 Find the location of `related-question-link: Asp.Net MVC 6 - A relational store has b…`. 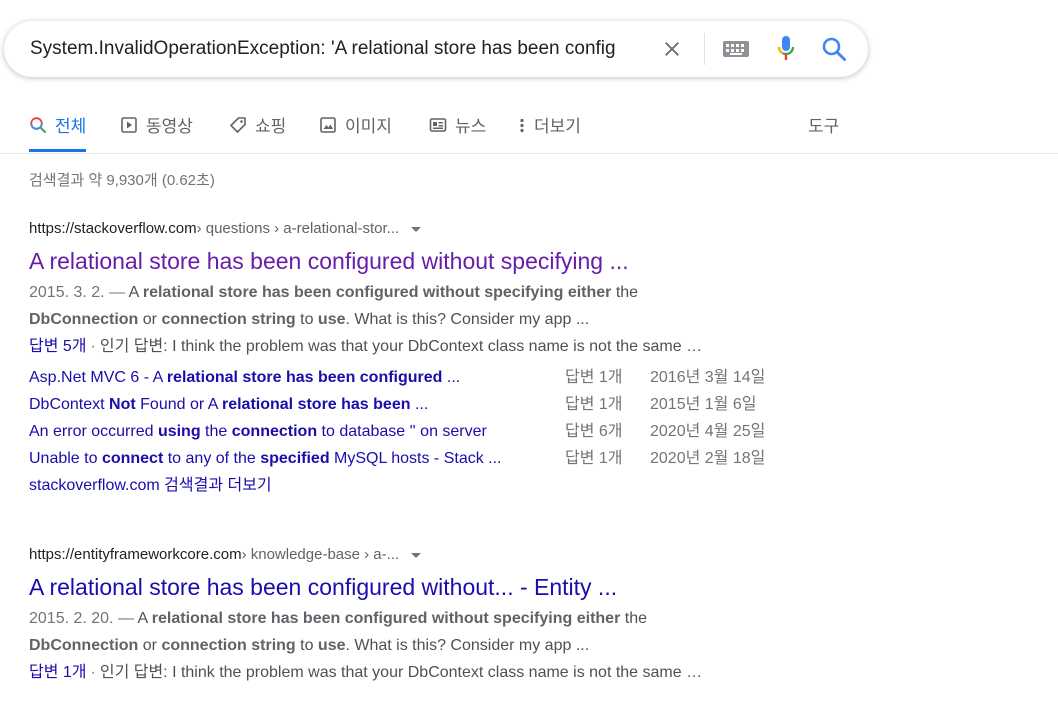

related-question-link: Asp.Net MVC 6 - A relational store has b… is located at coordinates (244, 377).